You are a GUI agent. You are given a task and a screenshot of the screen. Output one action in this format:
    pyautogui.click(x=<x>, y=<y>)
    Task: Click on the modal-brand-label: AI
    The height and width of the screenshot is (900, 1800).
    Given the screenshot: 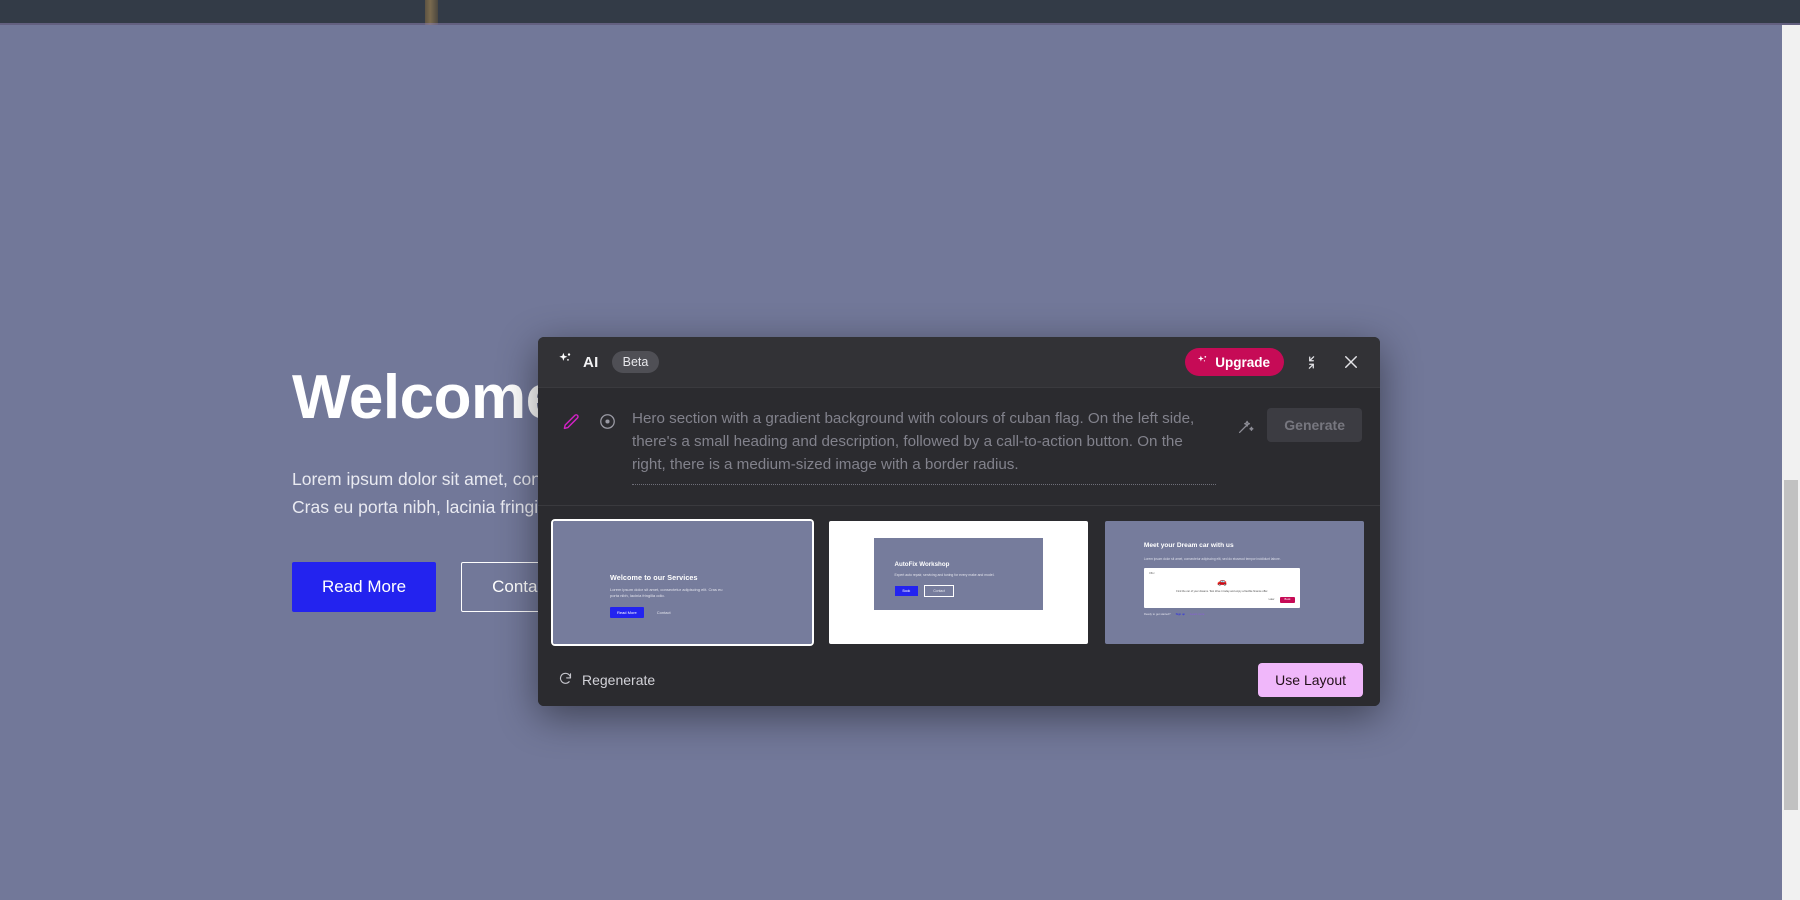 What is the action you would take?
    pyautogui.click(x=591, y=362)
    